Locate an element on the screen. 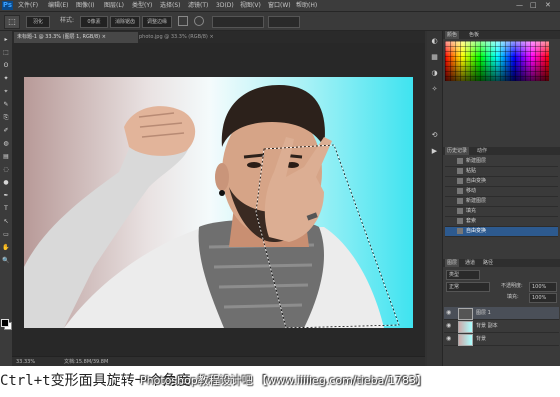  menu-layer: 图层(L) is located at coordinates (114, 5).